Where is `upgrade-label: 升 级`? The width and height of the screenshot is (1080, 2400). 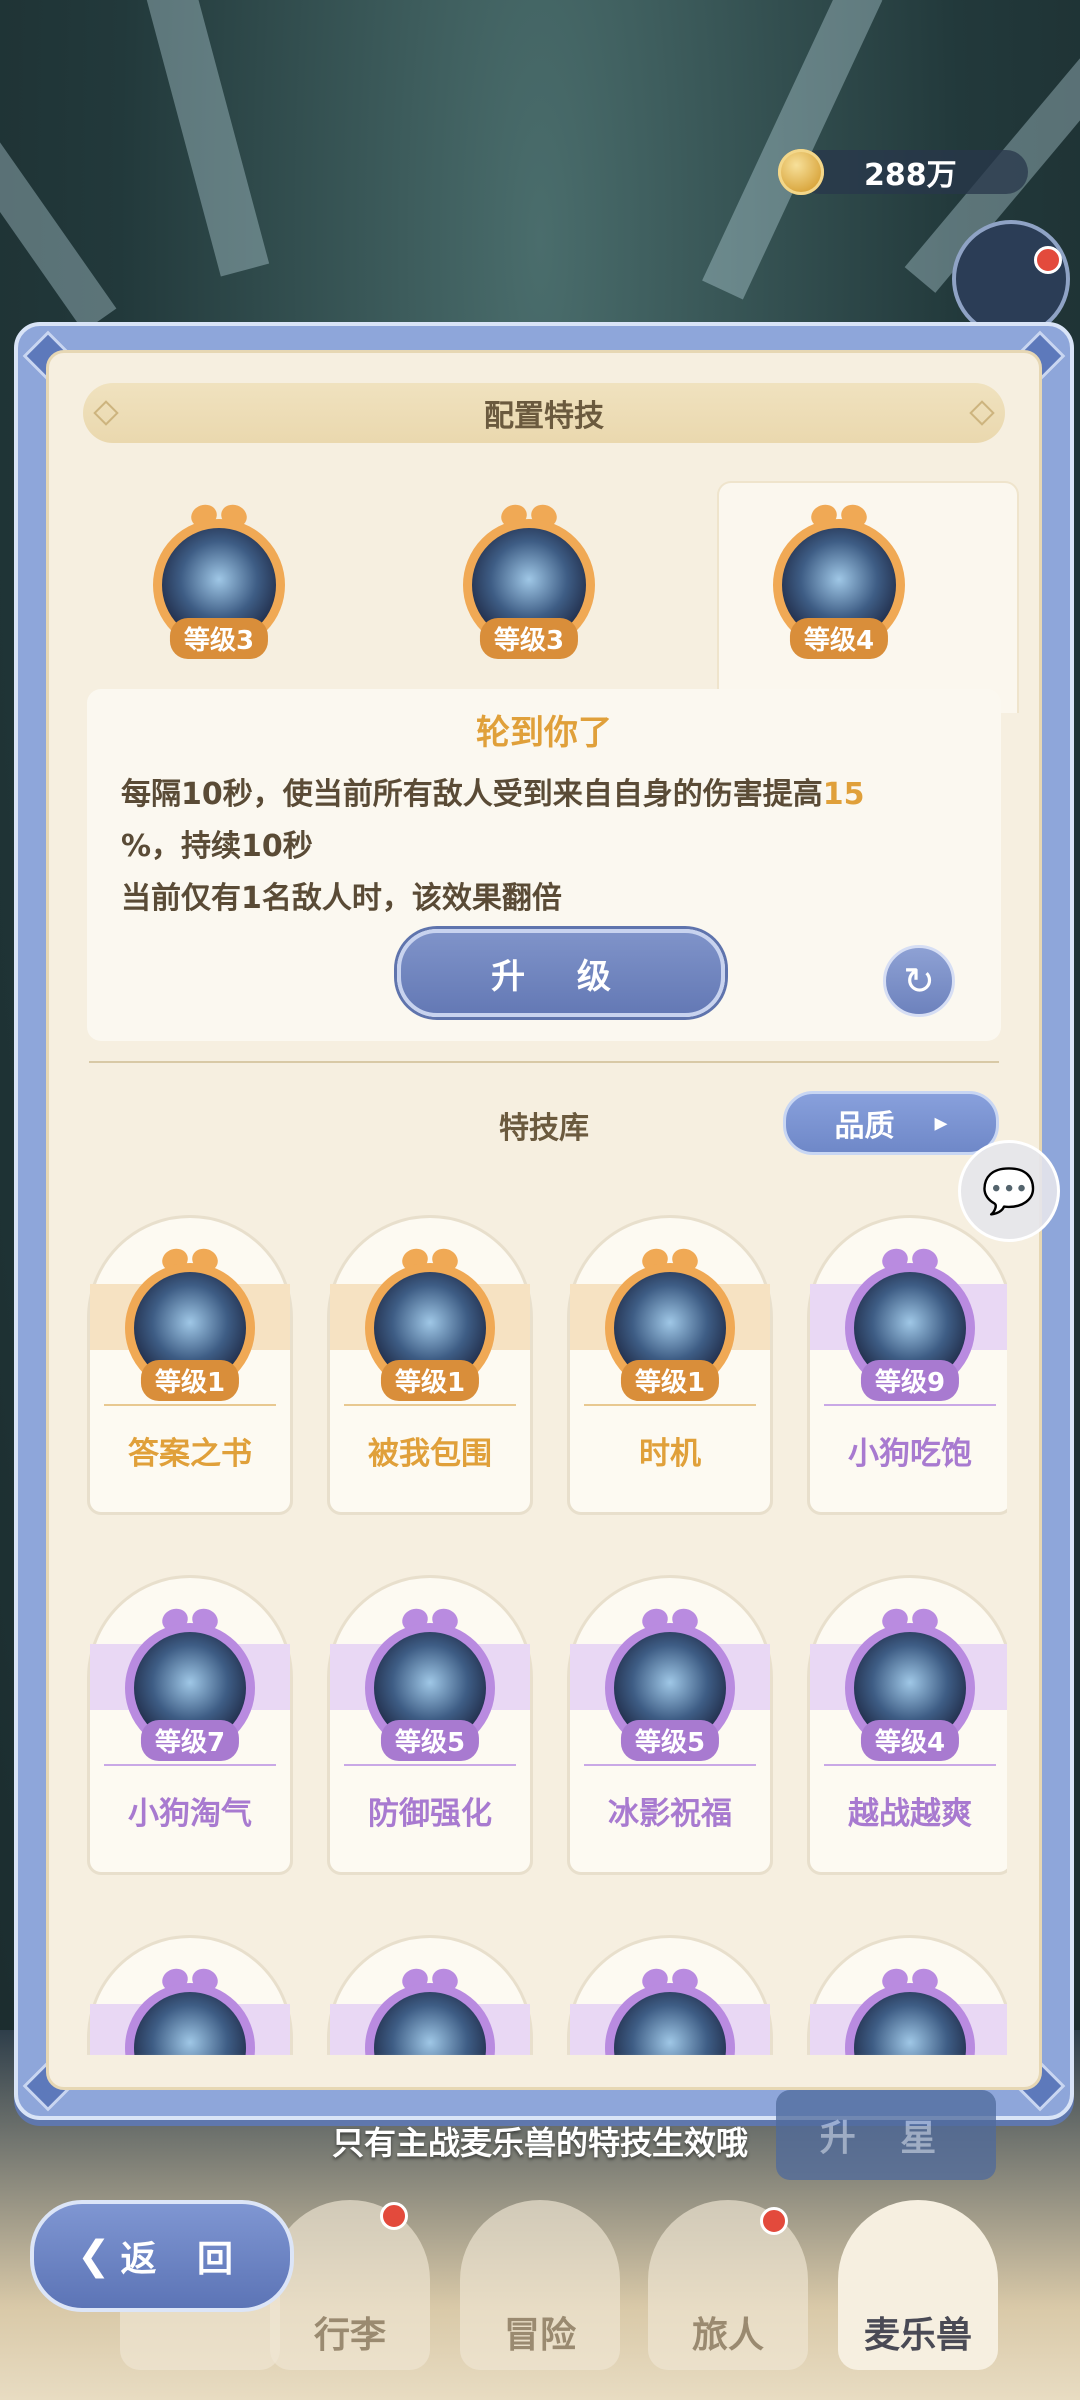 upgrade-label: 升 级 is located at coordinates (561, 976).